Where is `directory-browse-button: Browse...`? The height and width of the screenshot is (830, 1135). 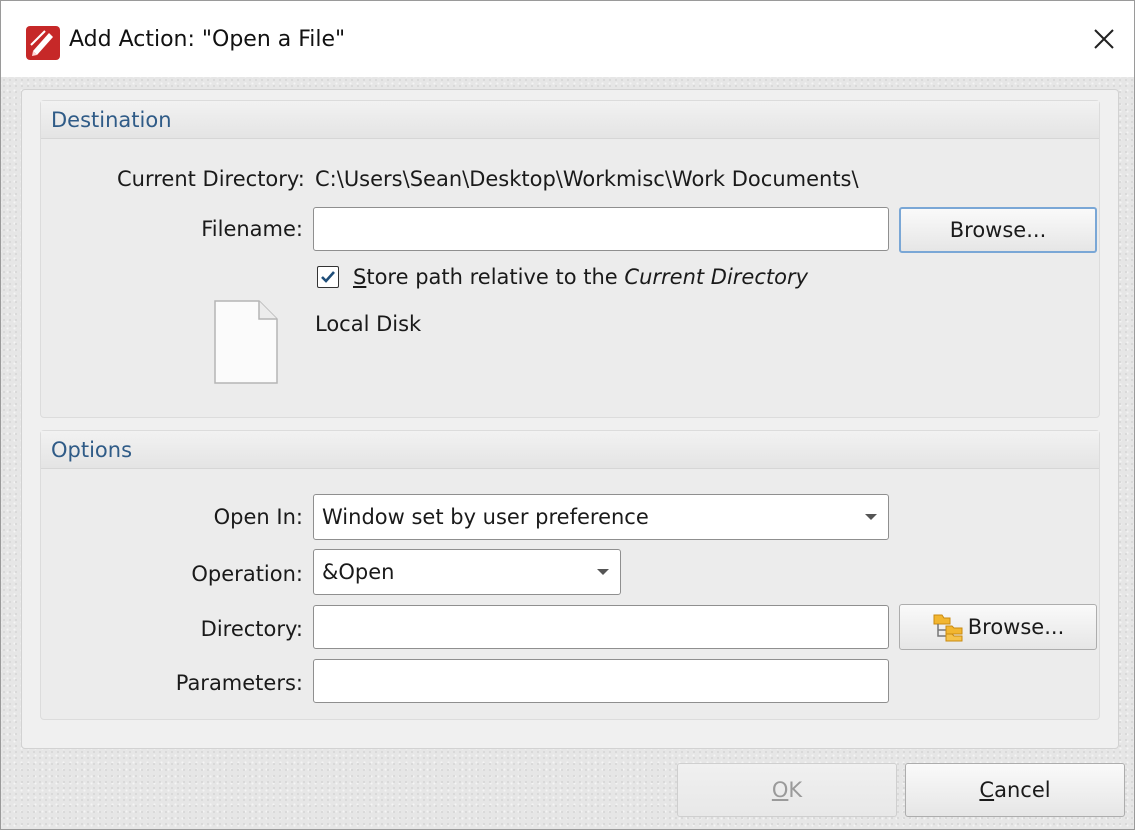
directory-browse-button: Browse... is located at coordinates (998, 627).